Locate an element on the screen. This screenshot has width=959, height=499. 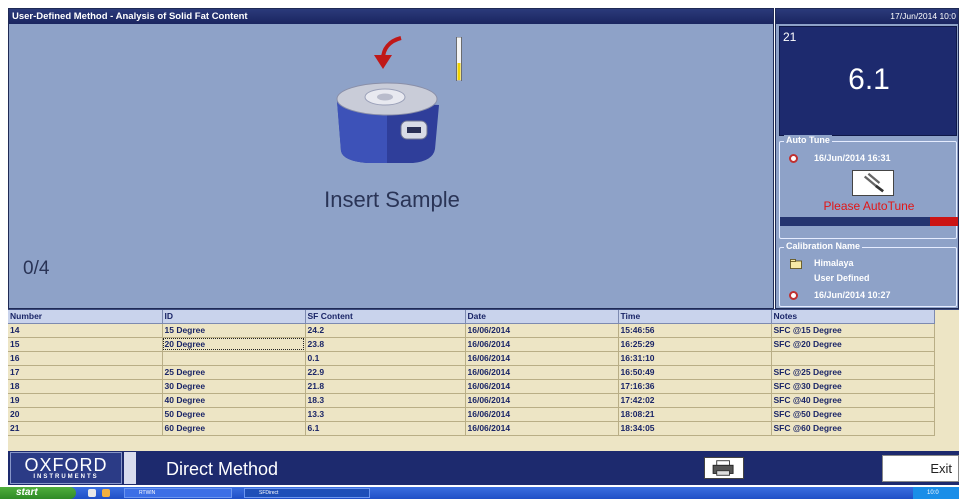
oxford-instruments-logo: OXFORD INSTRUMENTS is located at coordinates (66, 468).